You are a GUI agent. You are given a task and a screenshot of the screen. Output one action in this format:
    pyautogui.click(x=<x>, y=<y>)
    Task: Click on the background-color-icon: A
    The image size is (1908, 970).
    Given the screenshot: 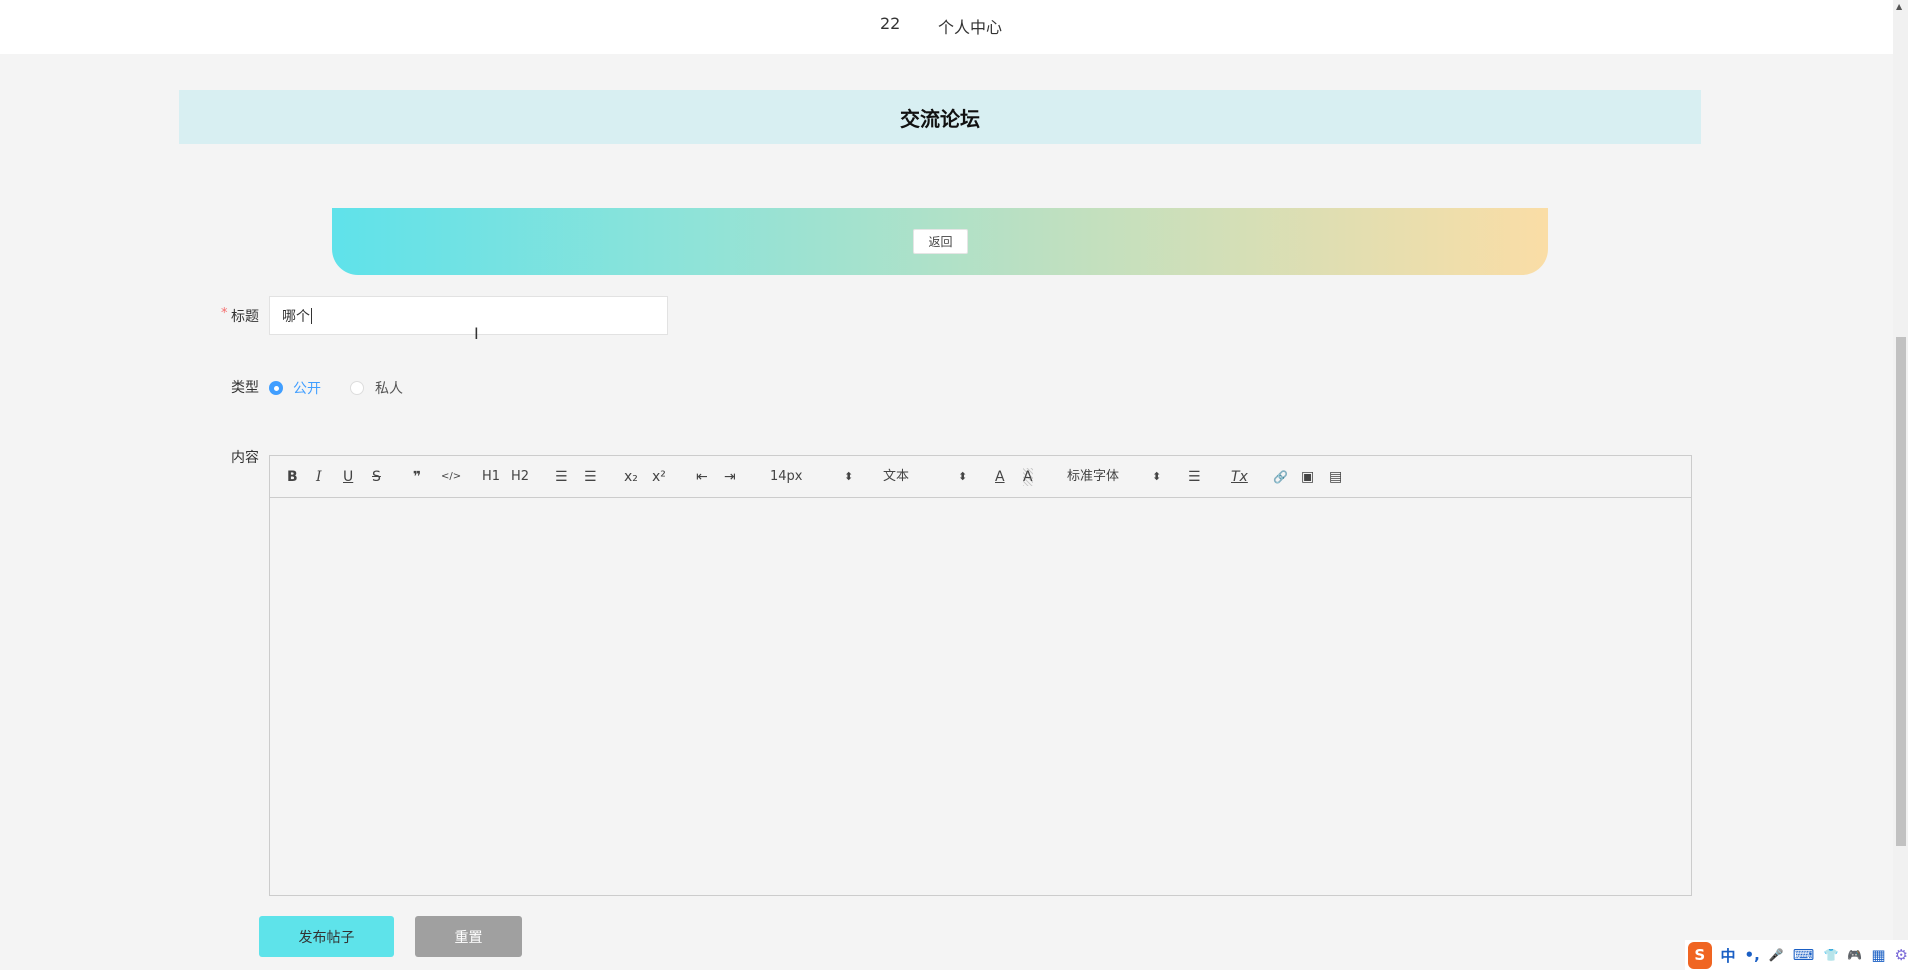 What is the action you would take?
    pyautogui.click(x=1028, y=477)
    